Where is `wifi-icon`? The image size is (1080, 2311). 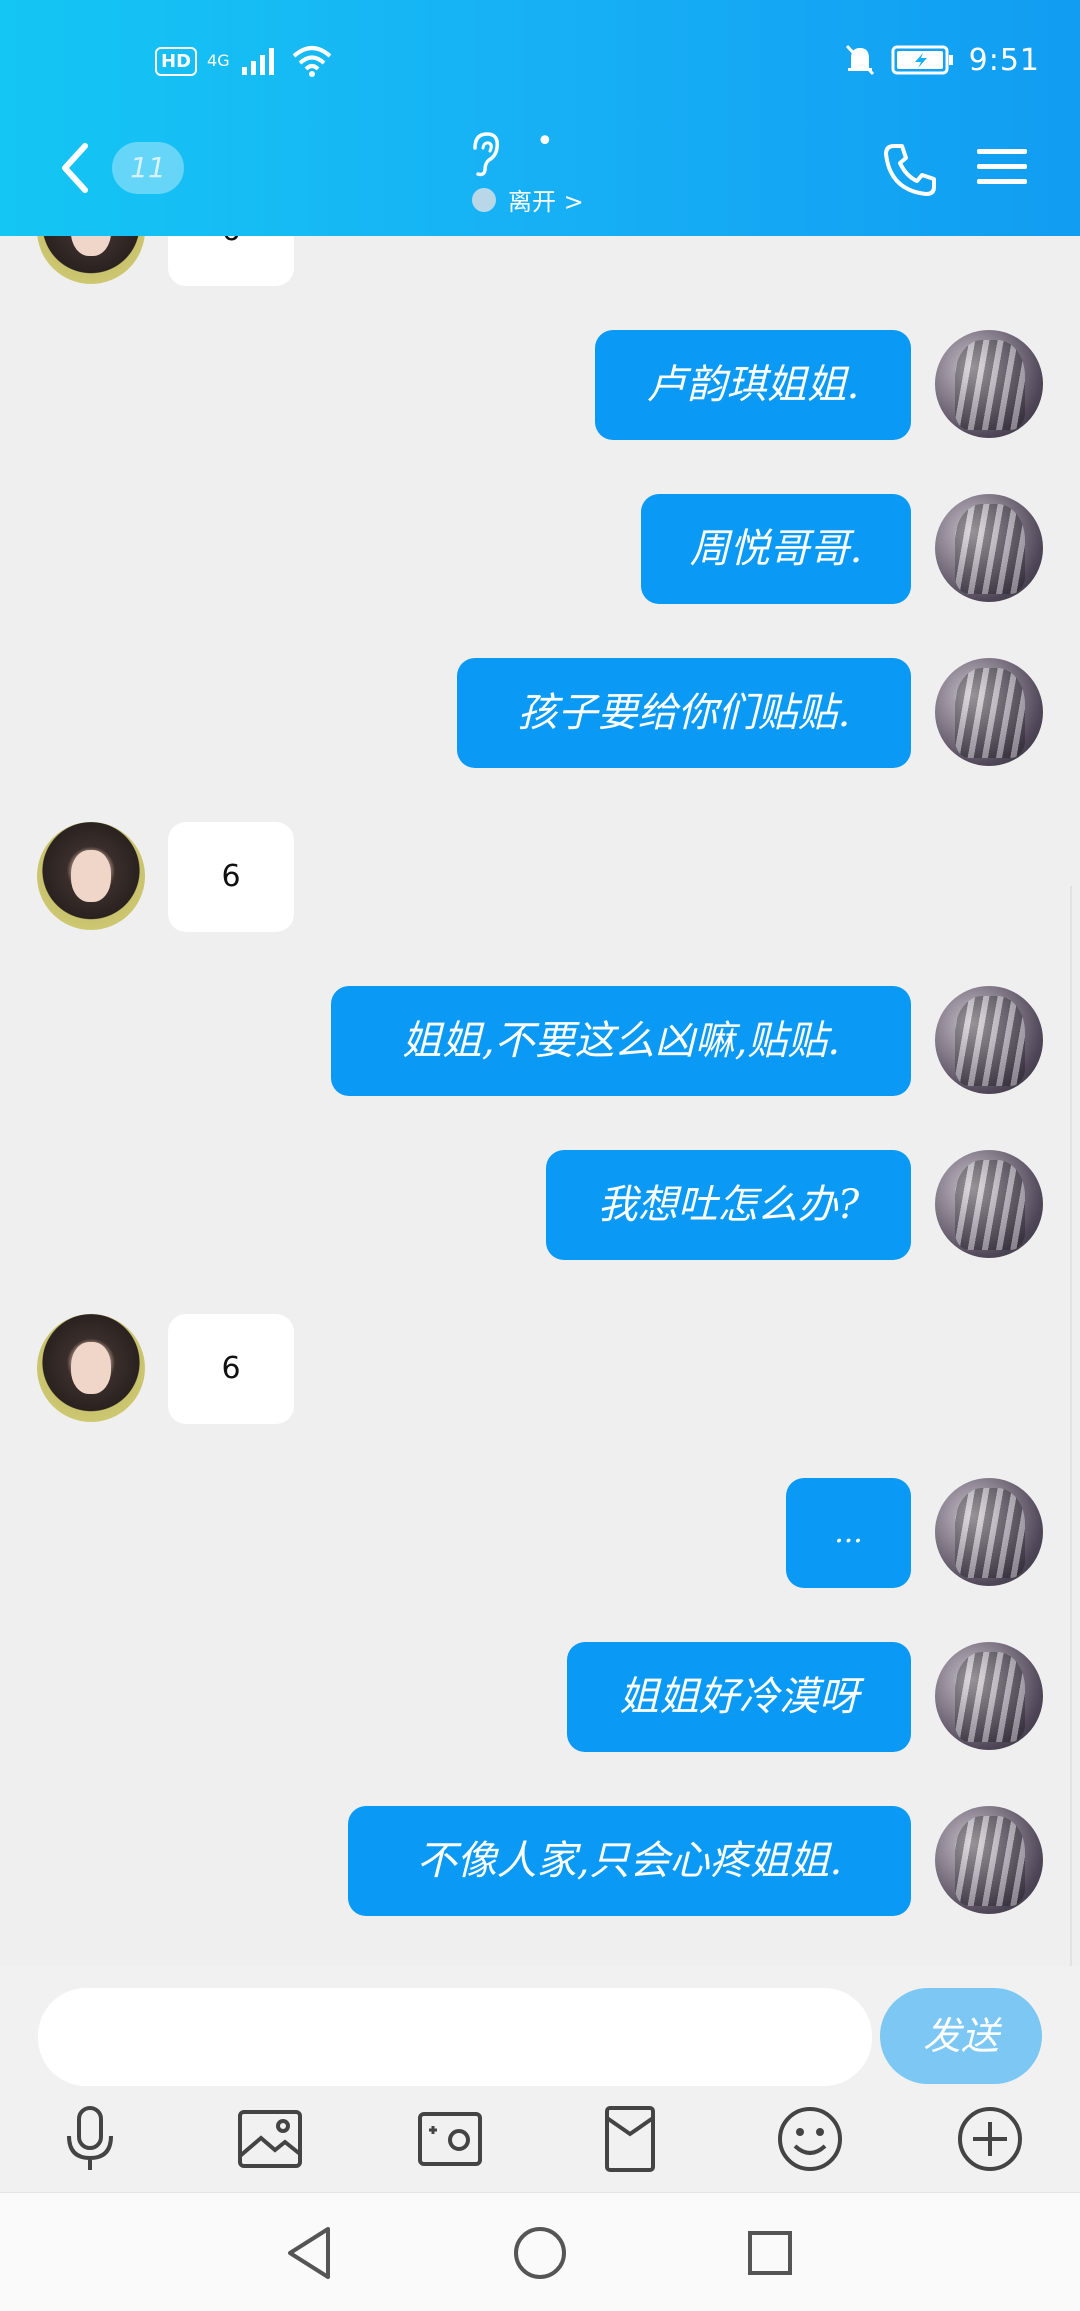 wifi-icon is located at coordinates (311, 61).